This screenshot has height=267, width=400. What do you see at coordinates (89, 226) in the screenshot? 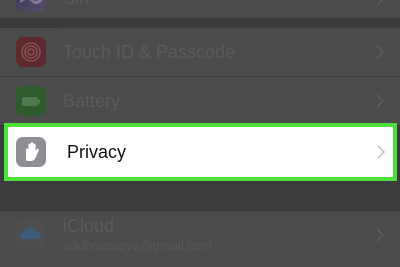
I see `settings-row-label: iCloud` at bounding box center [89, 226].